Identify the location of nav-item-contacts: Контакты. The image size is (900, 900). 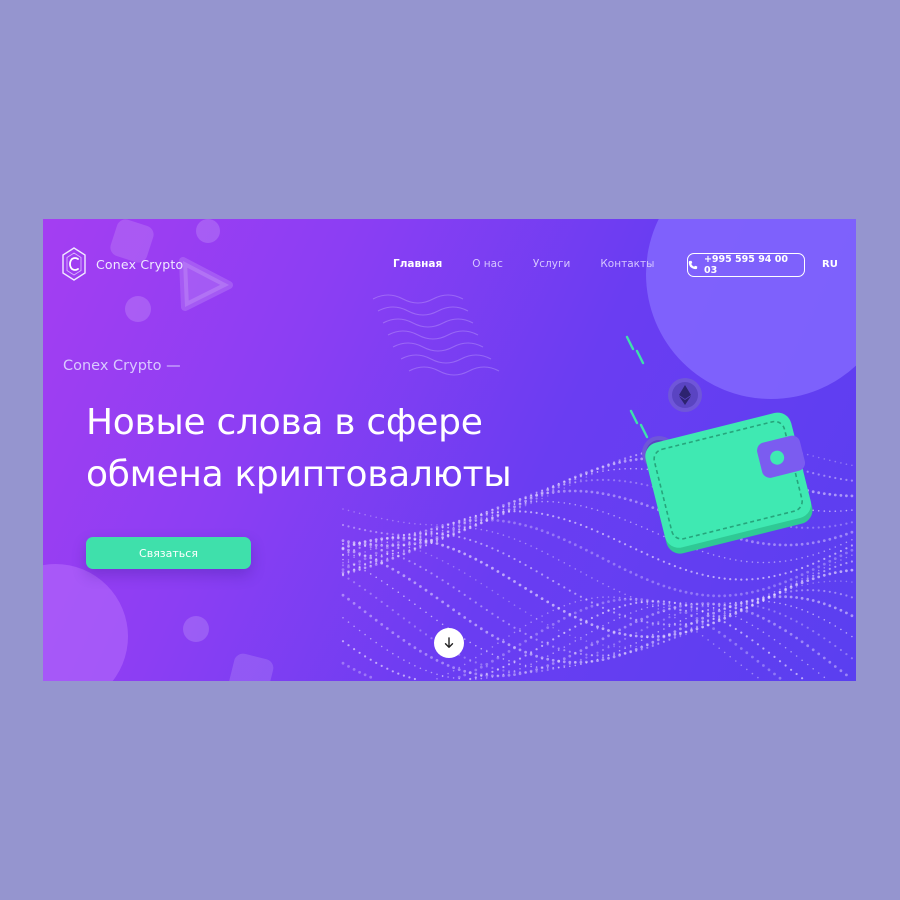
(627, 264).